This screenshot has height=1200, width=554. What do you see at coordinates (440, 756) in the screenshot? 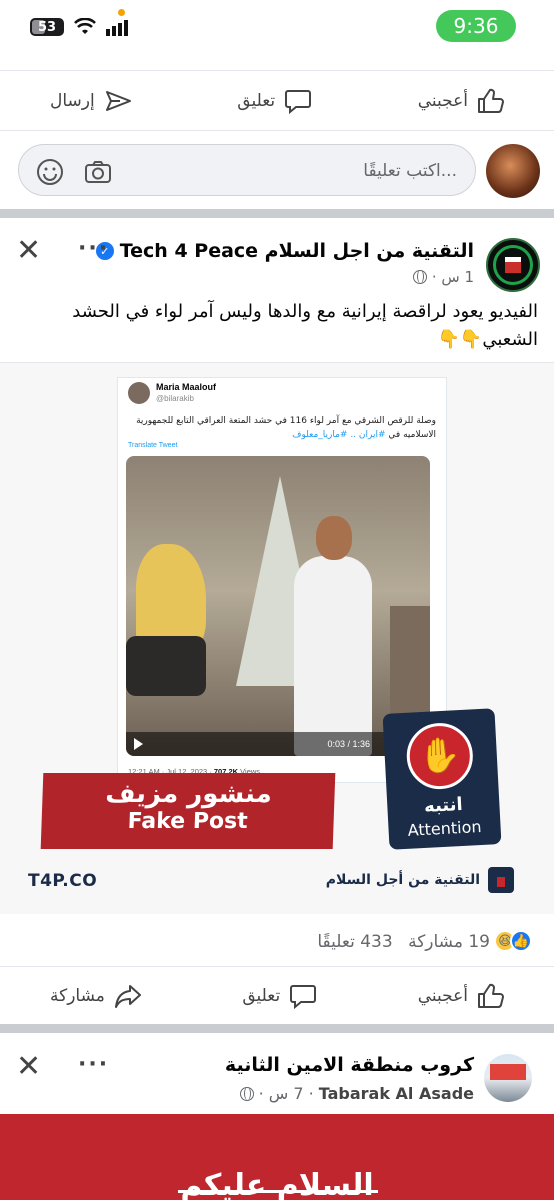
I see `stop-hand-icon: ✋` at bounding box center [440, 756].